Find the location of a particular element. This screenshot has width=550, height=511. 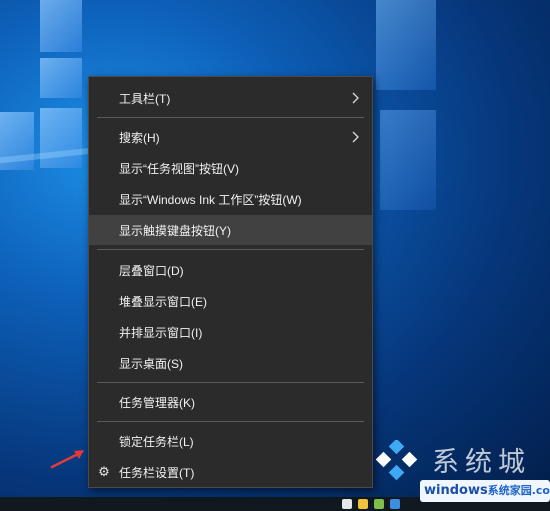

menu-item-show-windows-ink: 显示“Windows Ink 工作区”按钮(W) is located at coordinates (230, 199).